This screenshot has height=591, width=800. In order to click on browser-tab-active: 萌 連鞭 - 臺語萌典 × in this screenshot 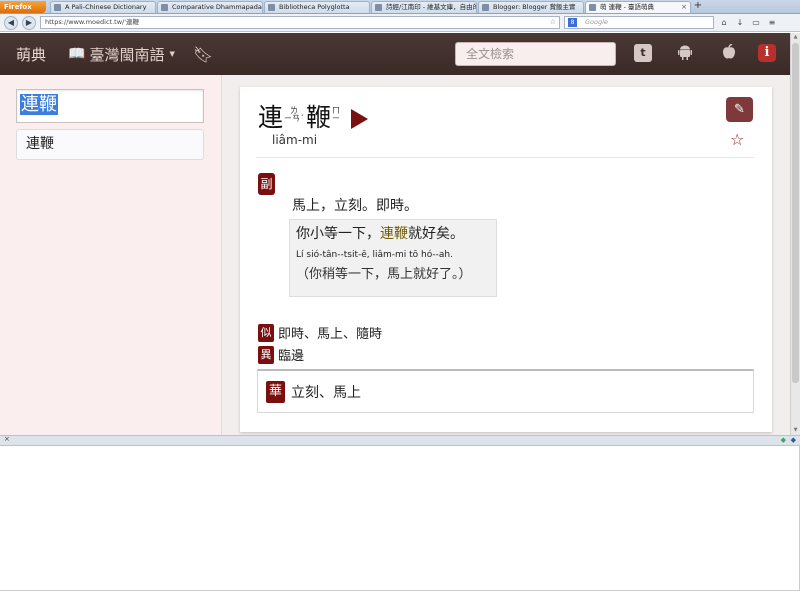, I will do `click(638, 7)`.